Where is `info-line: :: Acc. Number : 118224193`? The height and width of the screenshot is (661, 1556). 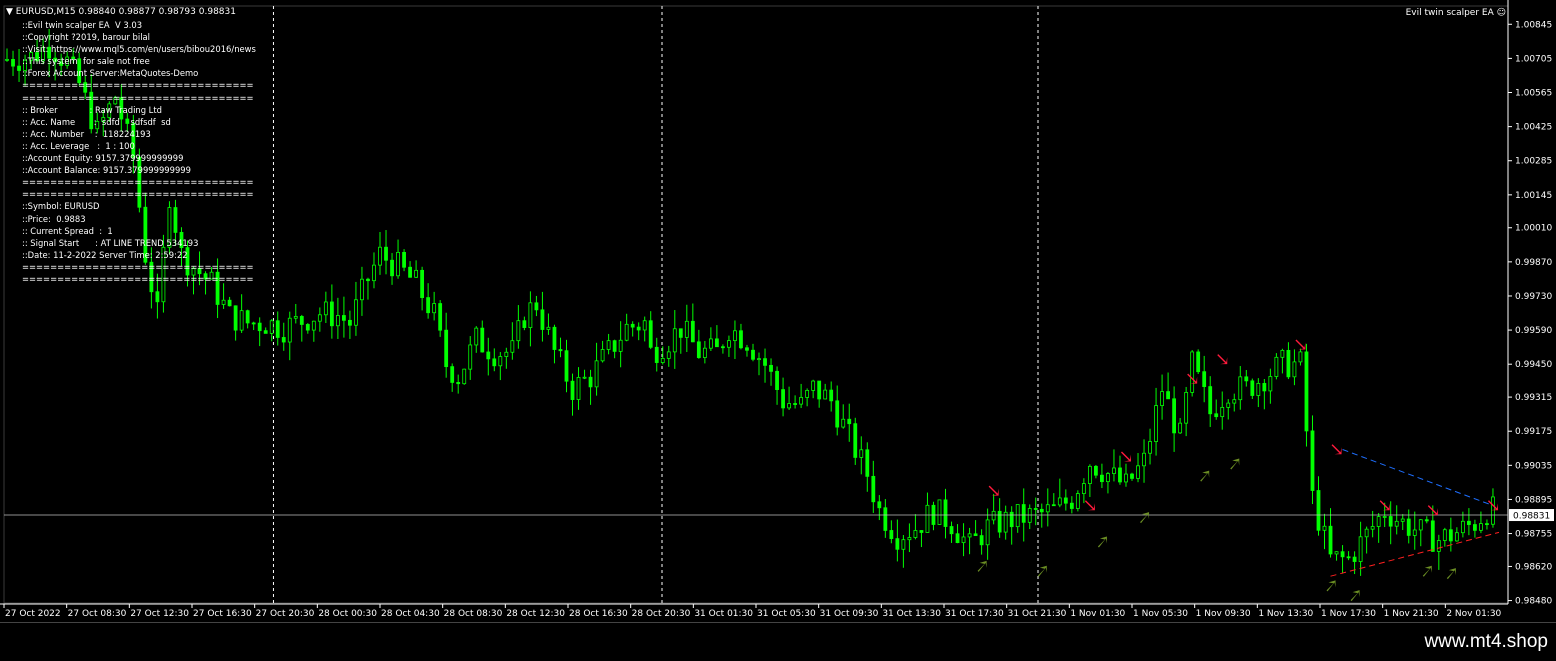
info-line: :: Acc. Number : 118224193 is located at coordinates (86, 133).